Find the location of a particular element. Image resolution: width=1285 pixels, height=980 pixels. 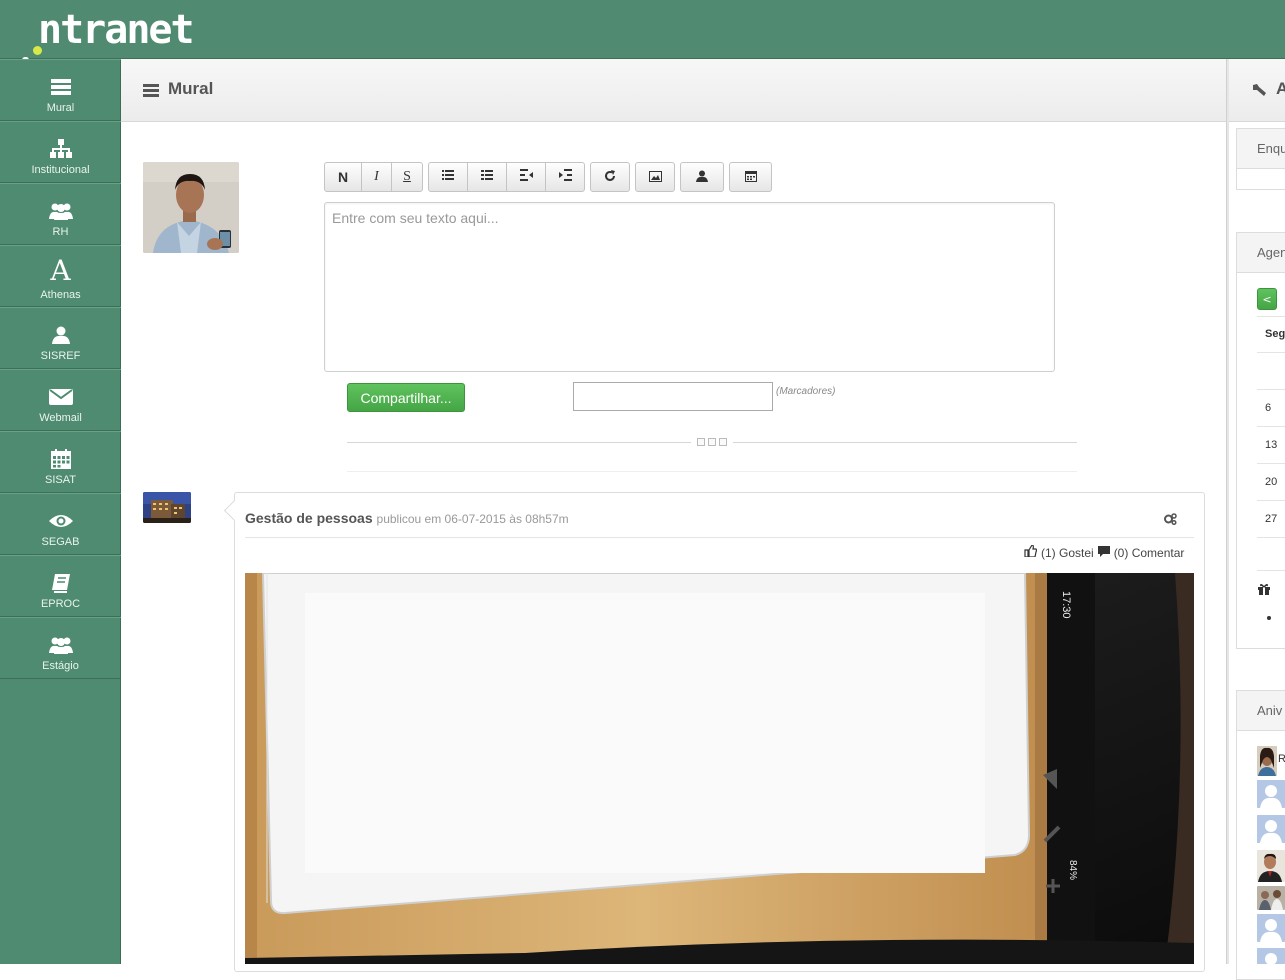

underline-button: S is located at coordinates (407, 177).